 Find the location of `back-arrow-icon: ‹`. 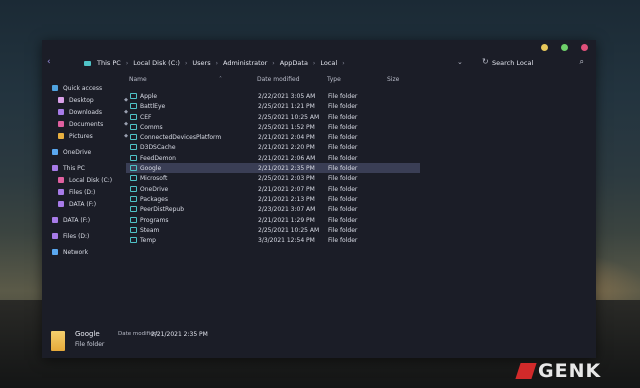

back-arrow-icon: ‹ is located at coordinates (49, 62).